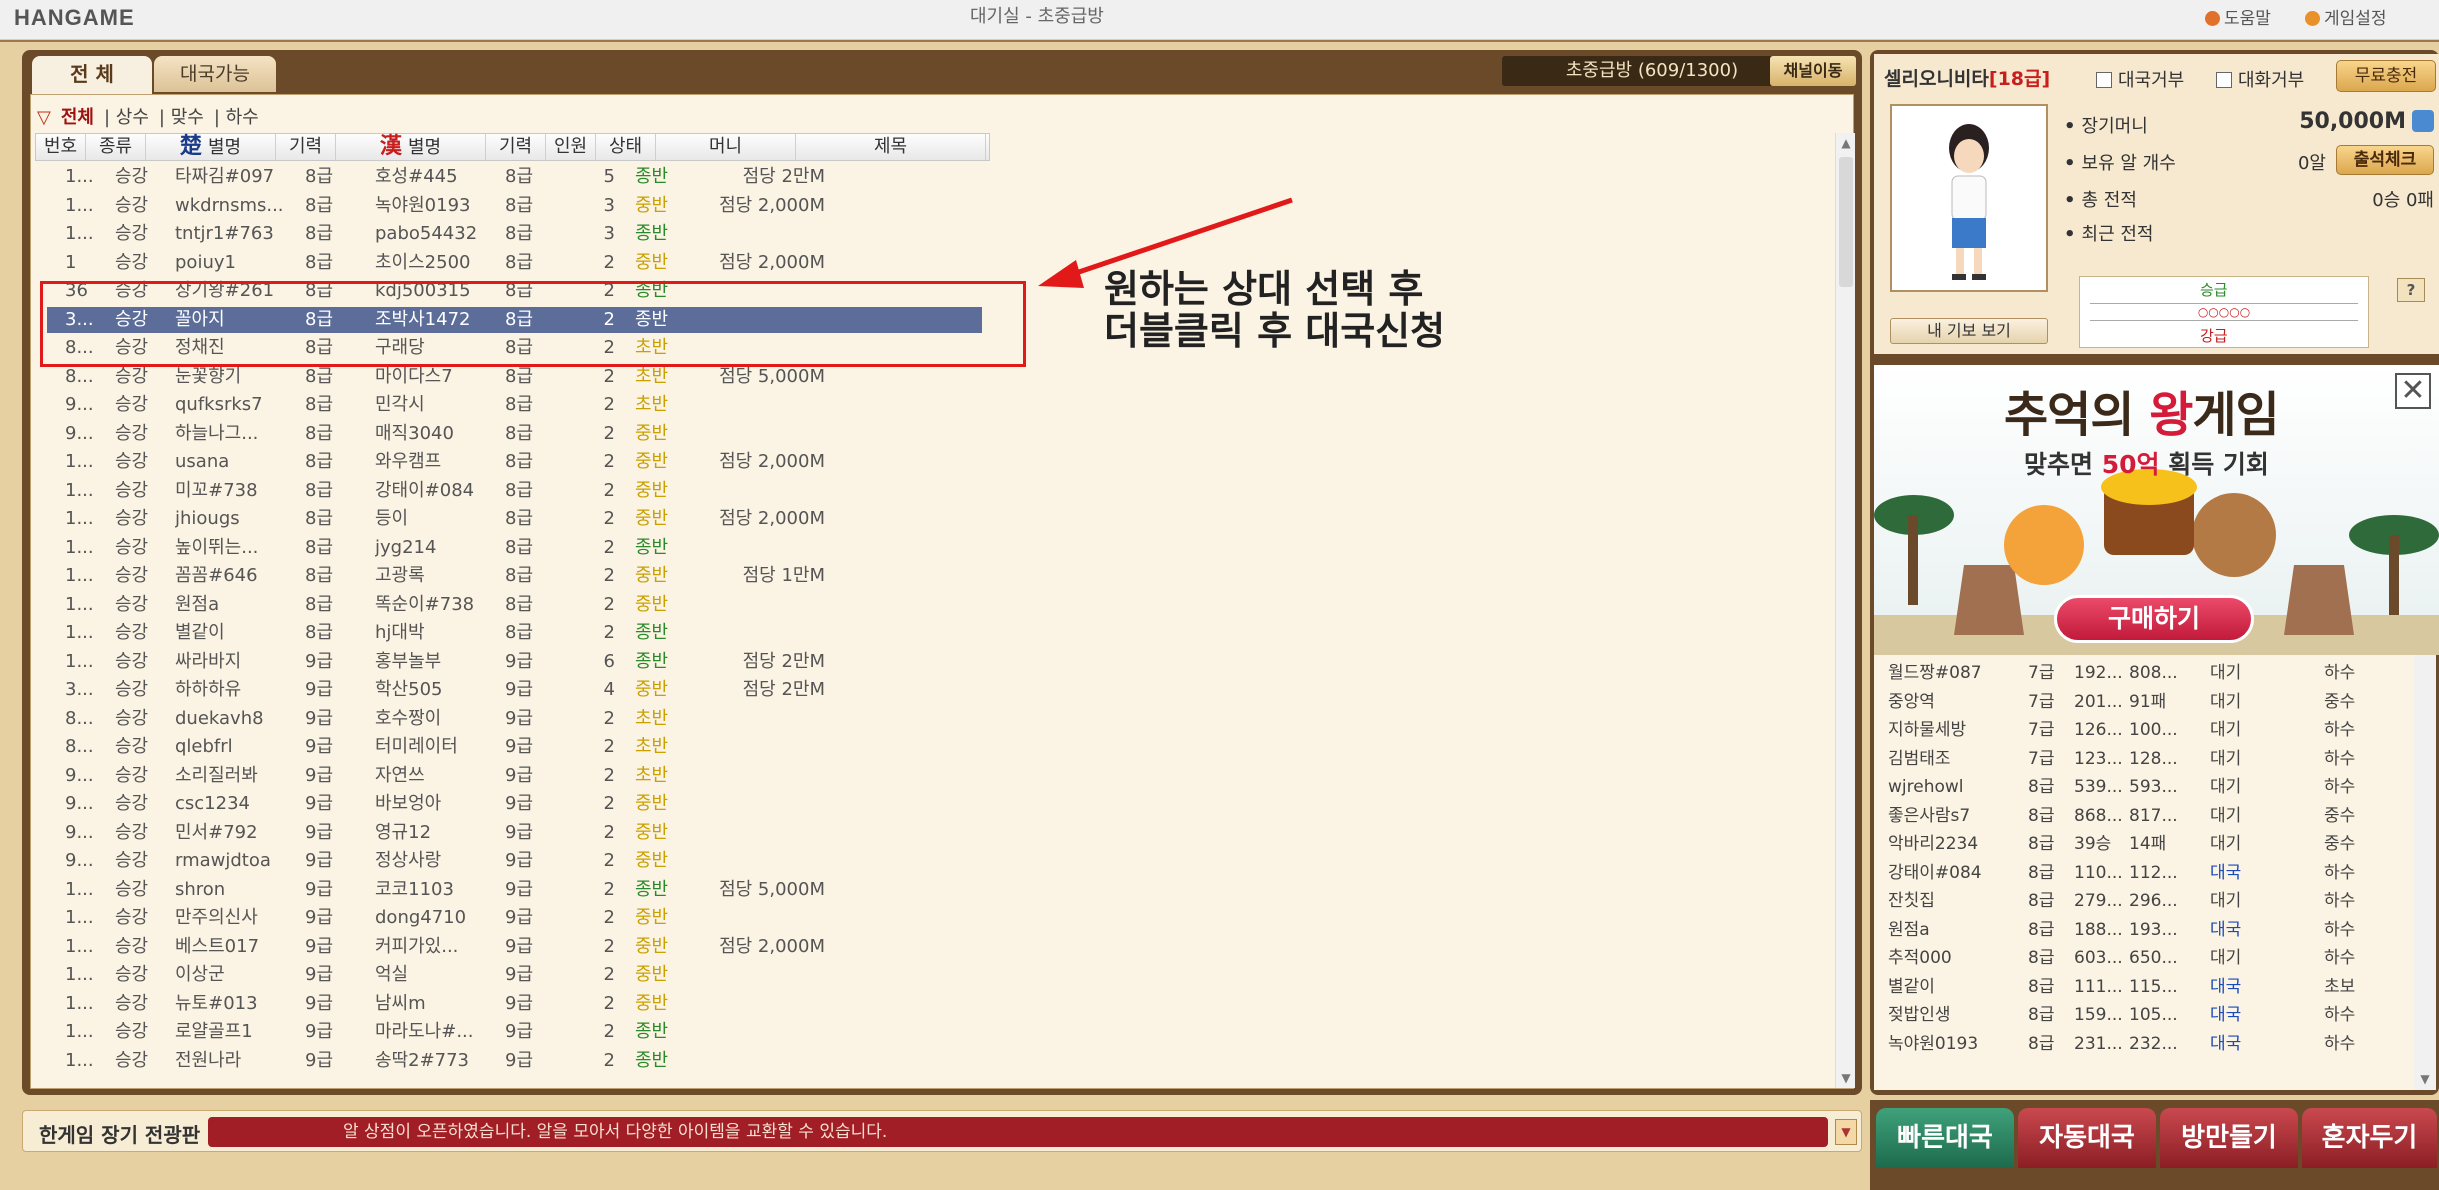  I want to click on buy-button: 구매하기, so click(2154, 619).